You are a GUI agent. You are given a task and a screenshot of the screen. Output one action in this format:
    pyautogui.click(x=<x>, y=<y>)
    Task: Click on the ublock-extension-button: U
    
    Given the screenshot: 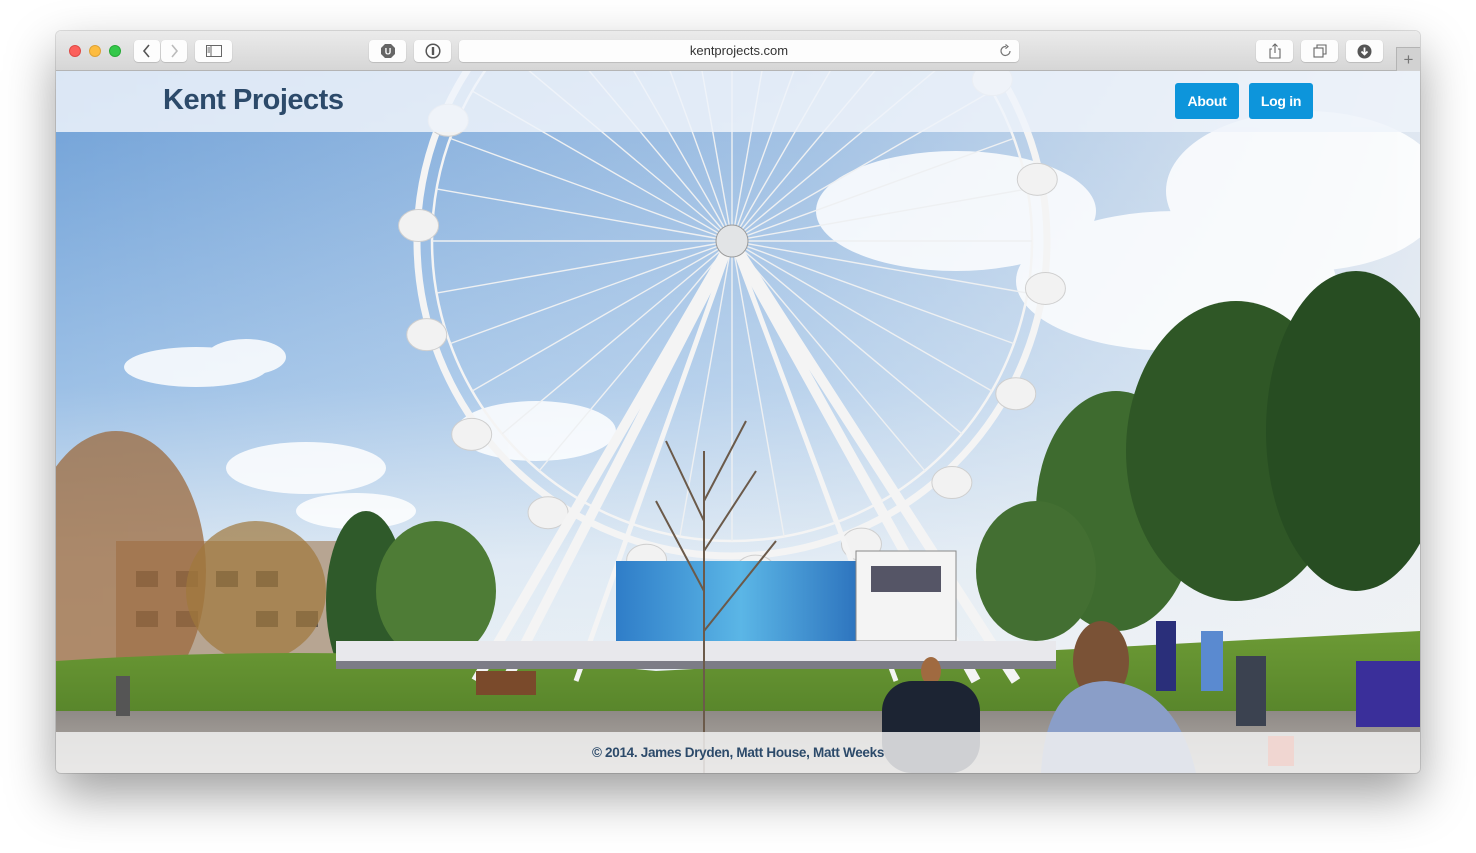 What is the action you would take?
    pyautogui.click(x=387, y=51)
    